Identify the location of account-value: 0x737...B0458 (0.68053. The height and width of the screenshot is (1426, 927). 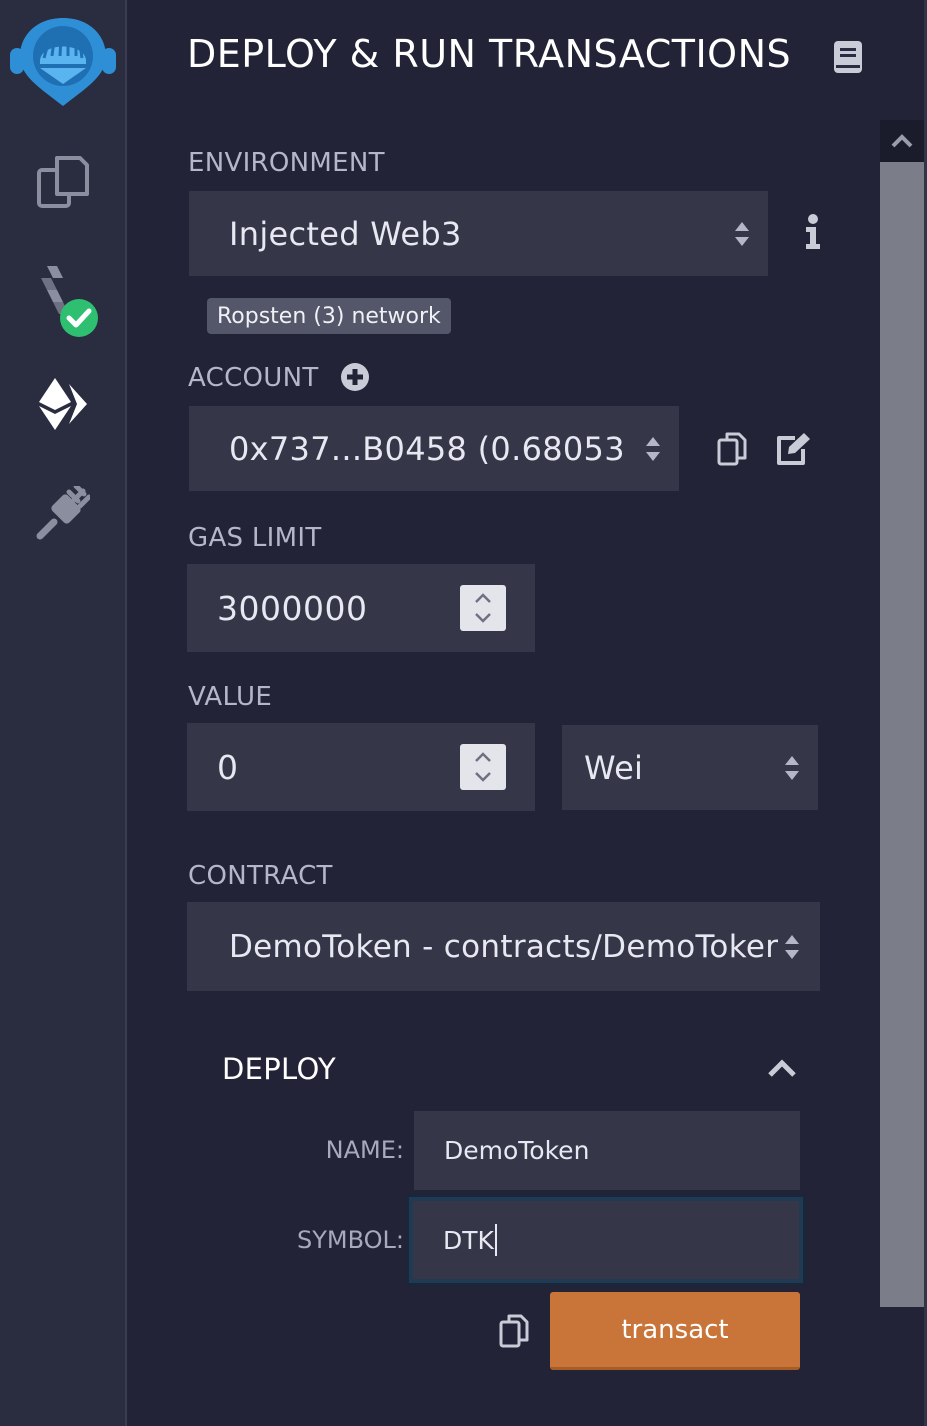
(427, 448).